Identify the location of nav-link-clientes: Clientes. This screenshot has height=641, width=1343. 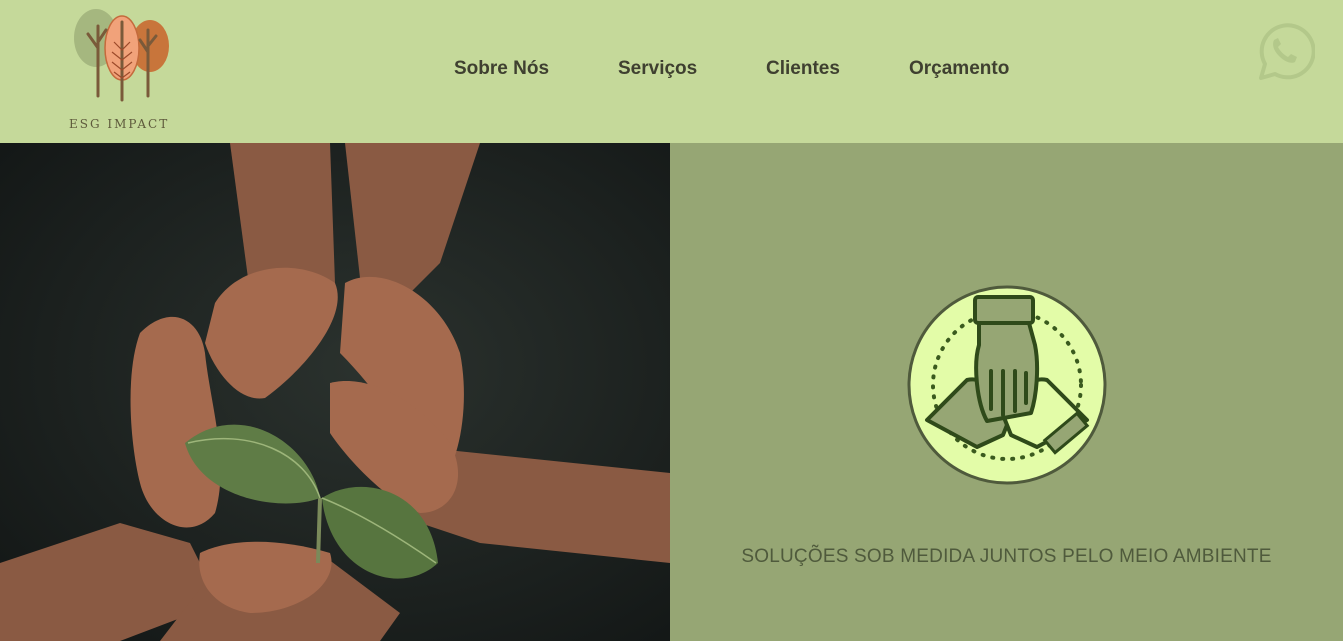
(803, 69).